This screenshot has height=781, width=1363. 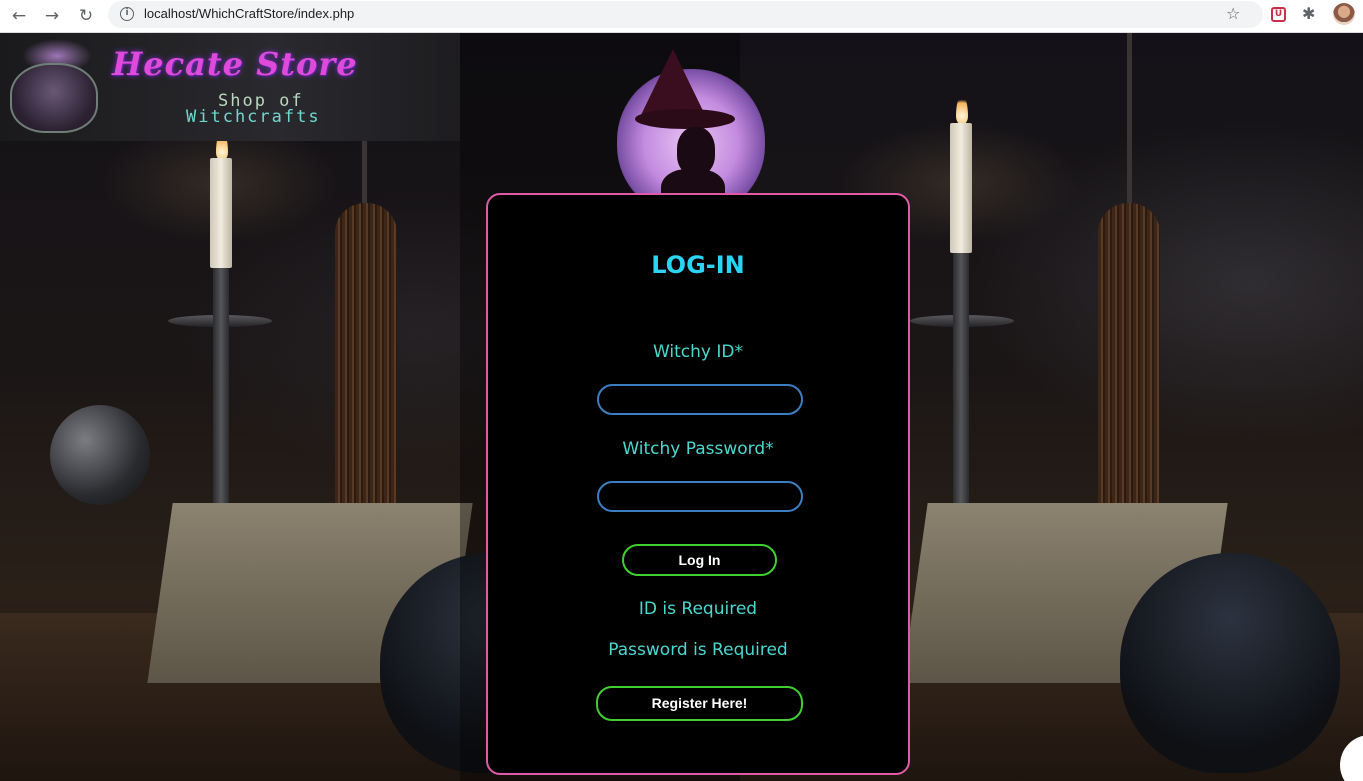 I want to click on extensions-puzzle-icon: ✱, so click(x=1308, y=13).